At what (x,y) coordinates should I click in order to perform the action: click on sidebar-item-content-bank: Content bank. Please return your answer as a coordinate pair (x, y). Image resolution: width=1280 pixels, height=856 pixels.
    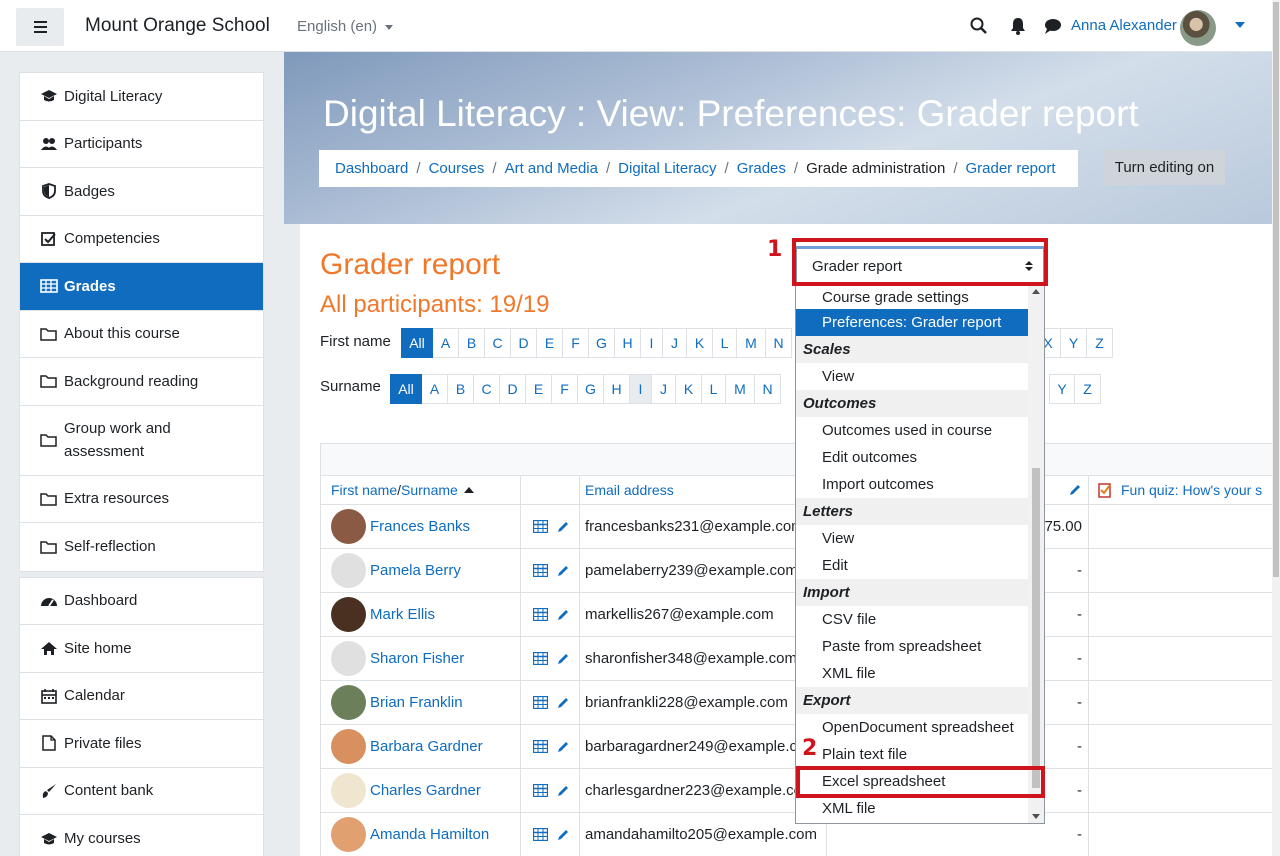
    Looking at the image, I should click on (141, 791).